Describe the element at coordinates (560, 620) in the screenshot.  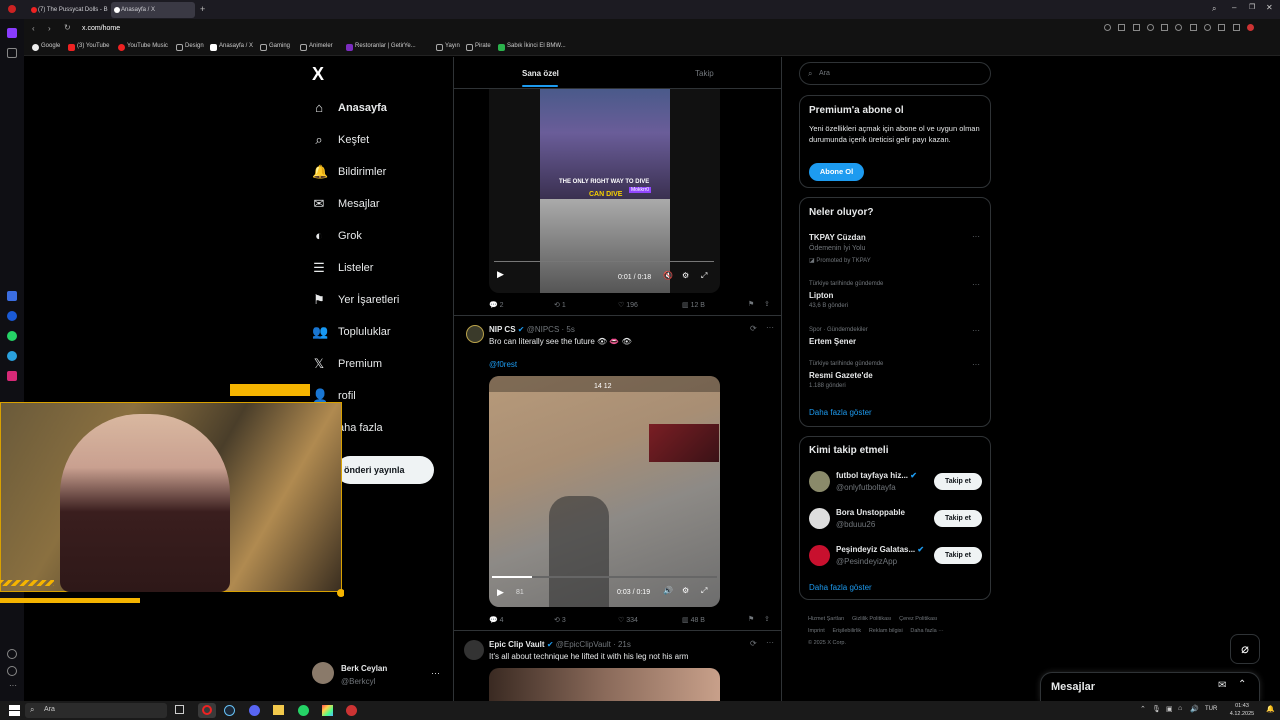
I see `retweet-button: ⟲ 3` at that location.